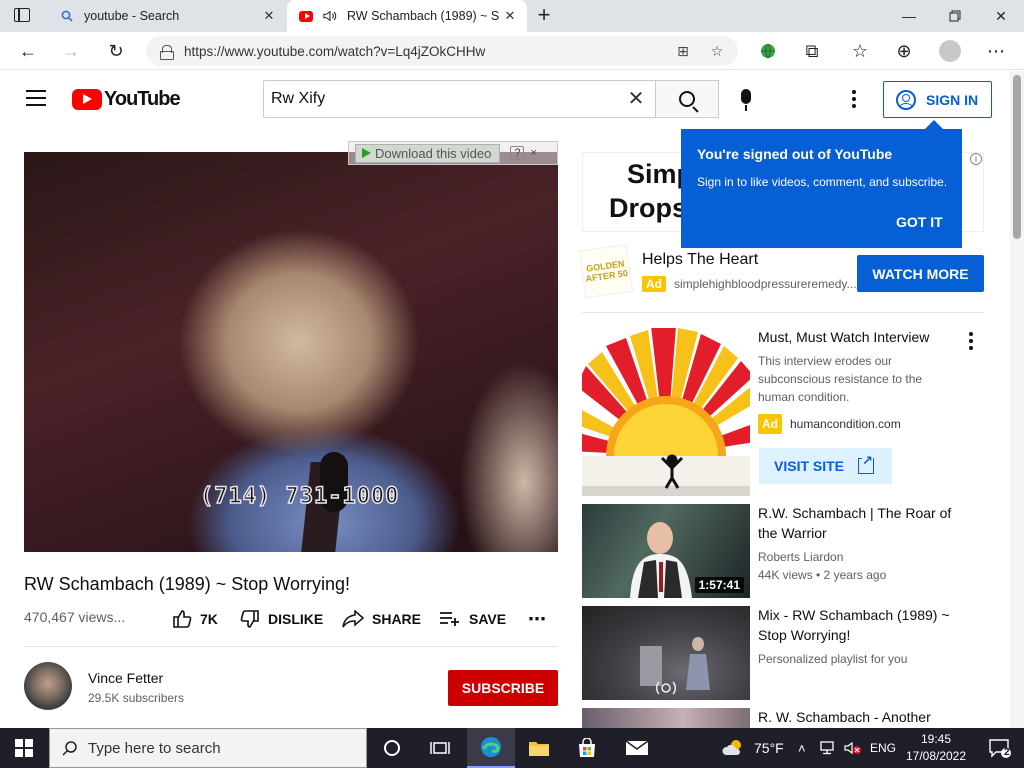  What do you see at coordinates (1017, 157) in the screenshot?
I see `scroll-thumb` at bounding box center [1017, 157].